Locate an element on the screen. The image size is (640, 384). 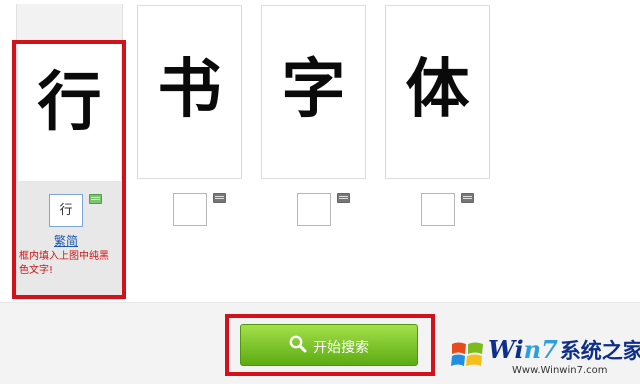
watermark-brand: Win7系统之家 is located at coordinates (564, 350).